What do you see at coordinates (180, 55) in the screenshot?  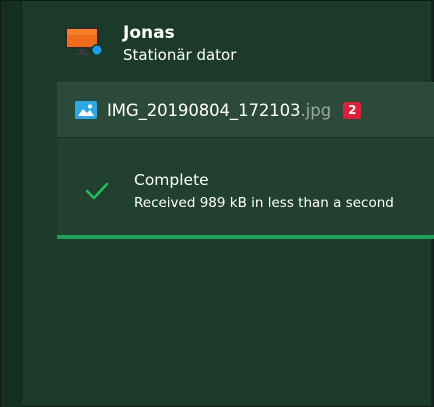 I see `device-type: Stationär dator` at bounding box center [180, 55].